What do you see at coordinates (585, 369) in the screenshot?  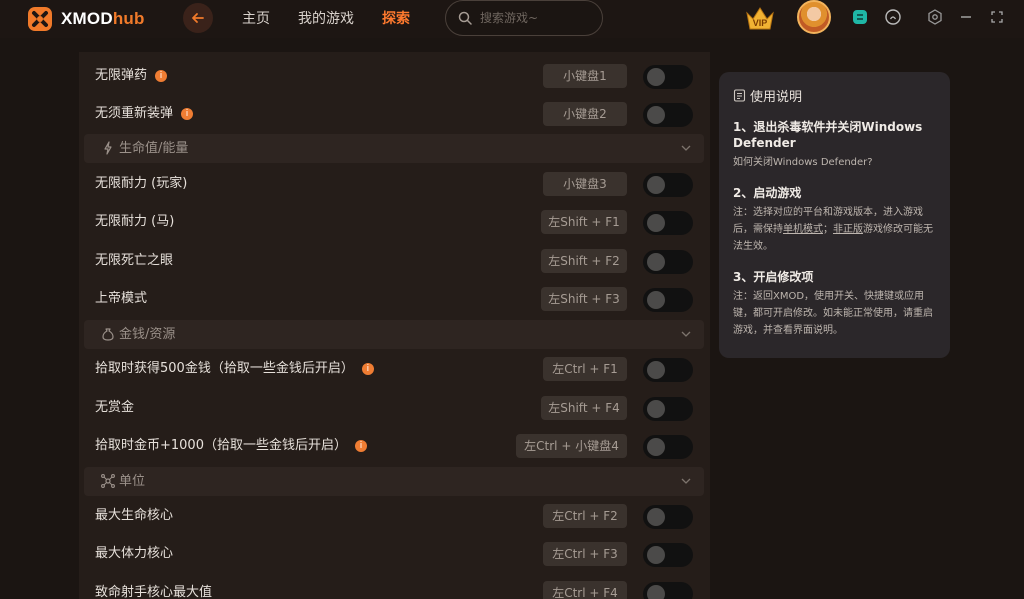 I see `hotkey-button: 左Ctrl + F1` at bounding box center [585, 369].